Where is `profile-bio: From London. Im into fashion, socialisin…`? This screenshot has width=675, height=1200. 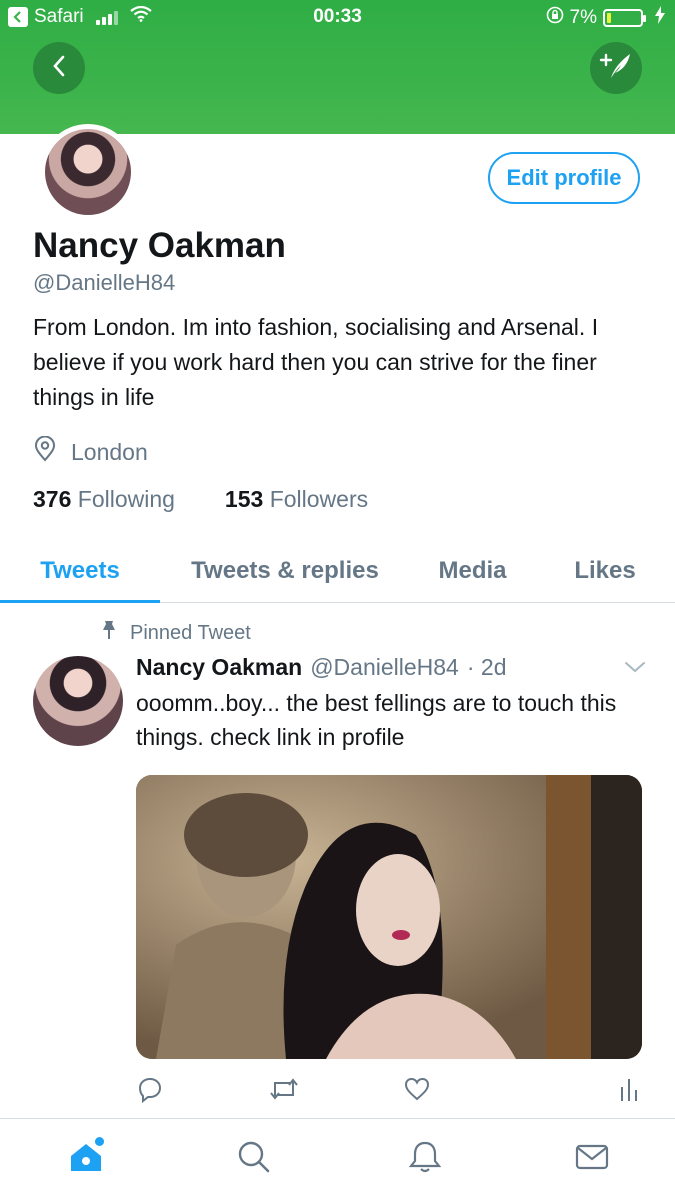
profile-bio: From London. Im into fashion, socialisin… is located at coordinates (316, 362).